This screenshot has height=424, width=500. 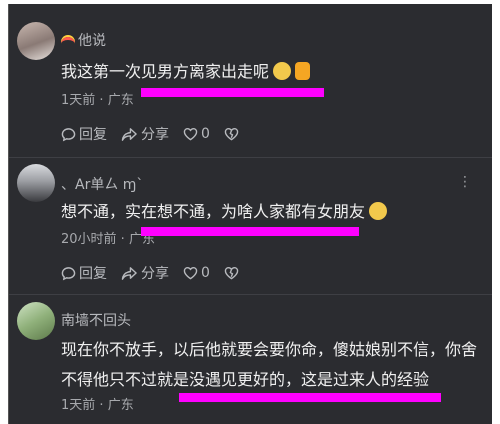 What do you see at coordinates (224, 212) in the screenshot?
I see `comment-text: 想不通，实在想不通，为啥人家都有女朋友` at bounding box center [224, 212].